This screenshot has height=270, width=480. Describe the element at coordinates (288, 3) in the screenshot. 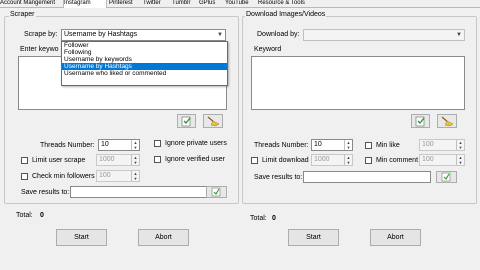

I see `tab-resource-tools: Resource & Tools` at that location.